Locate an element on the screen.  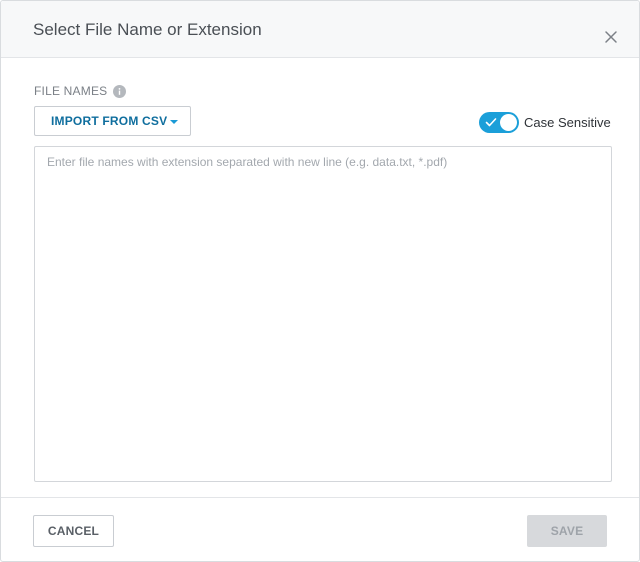
file-names-label: FILE NAMES is located at coordinates (71, 91).